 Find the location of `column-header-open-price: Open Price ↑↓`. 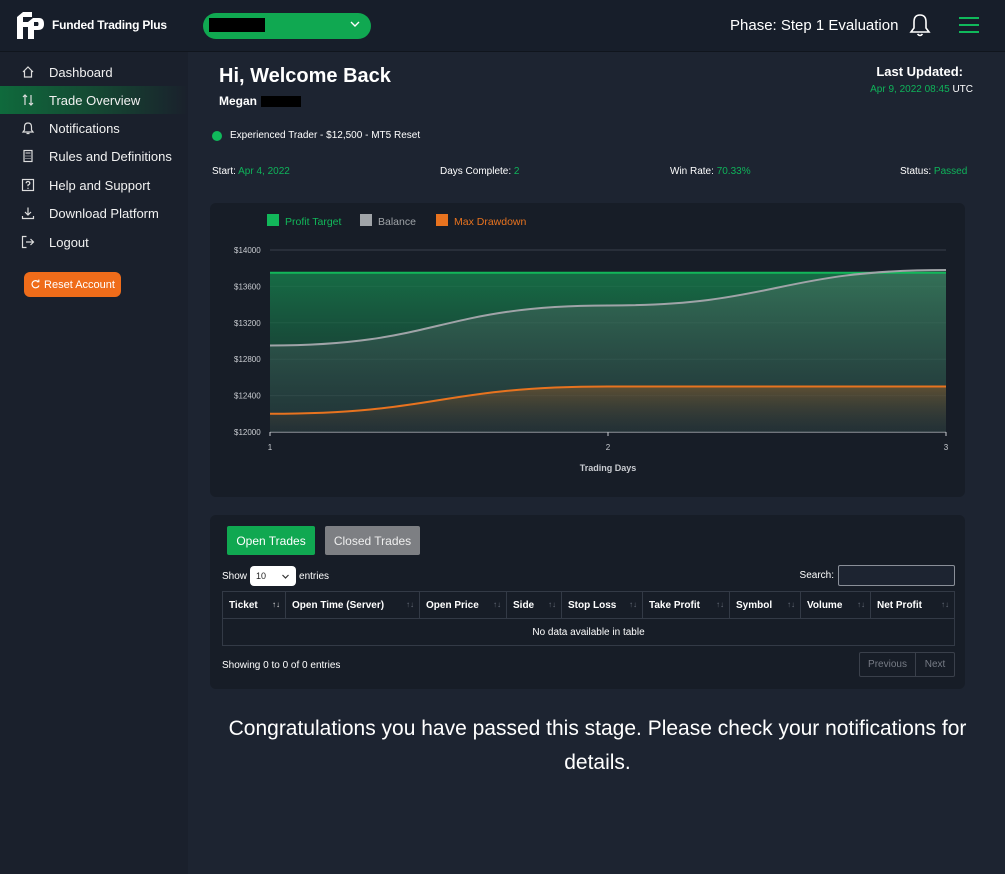

column-header-open-price: Open Price ↑↓ is located at coordinates (463, 605).